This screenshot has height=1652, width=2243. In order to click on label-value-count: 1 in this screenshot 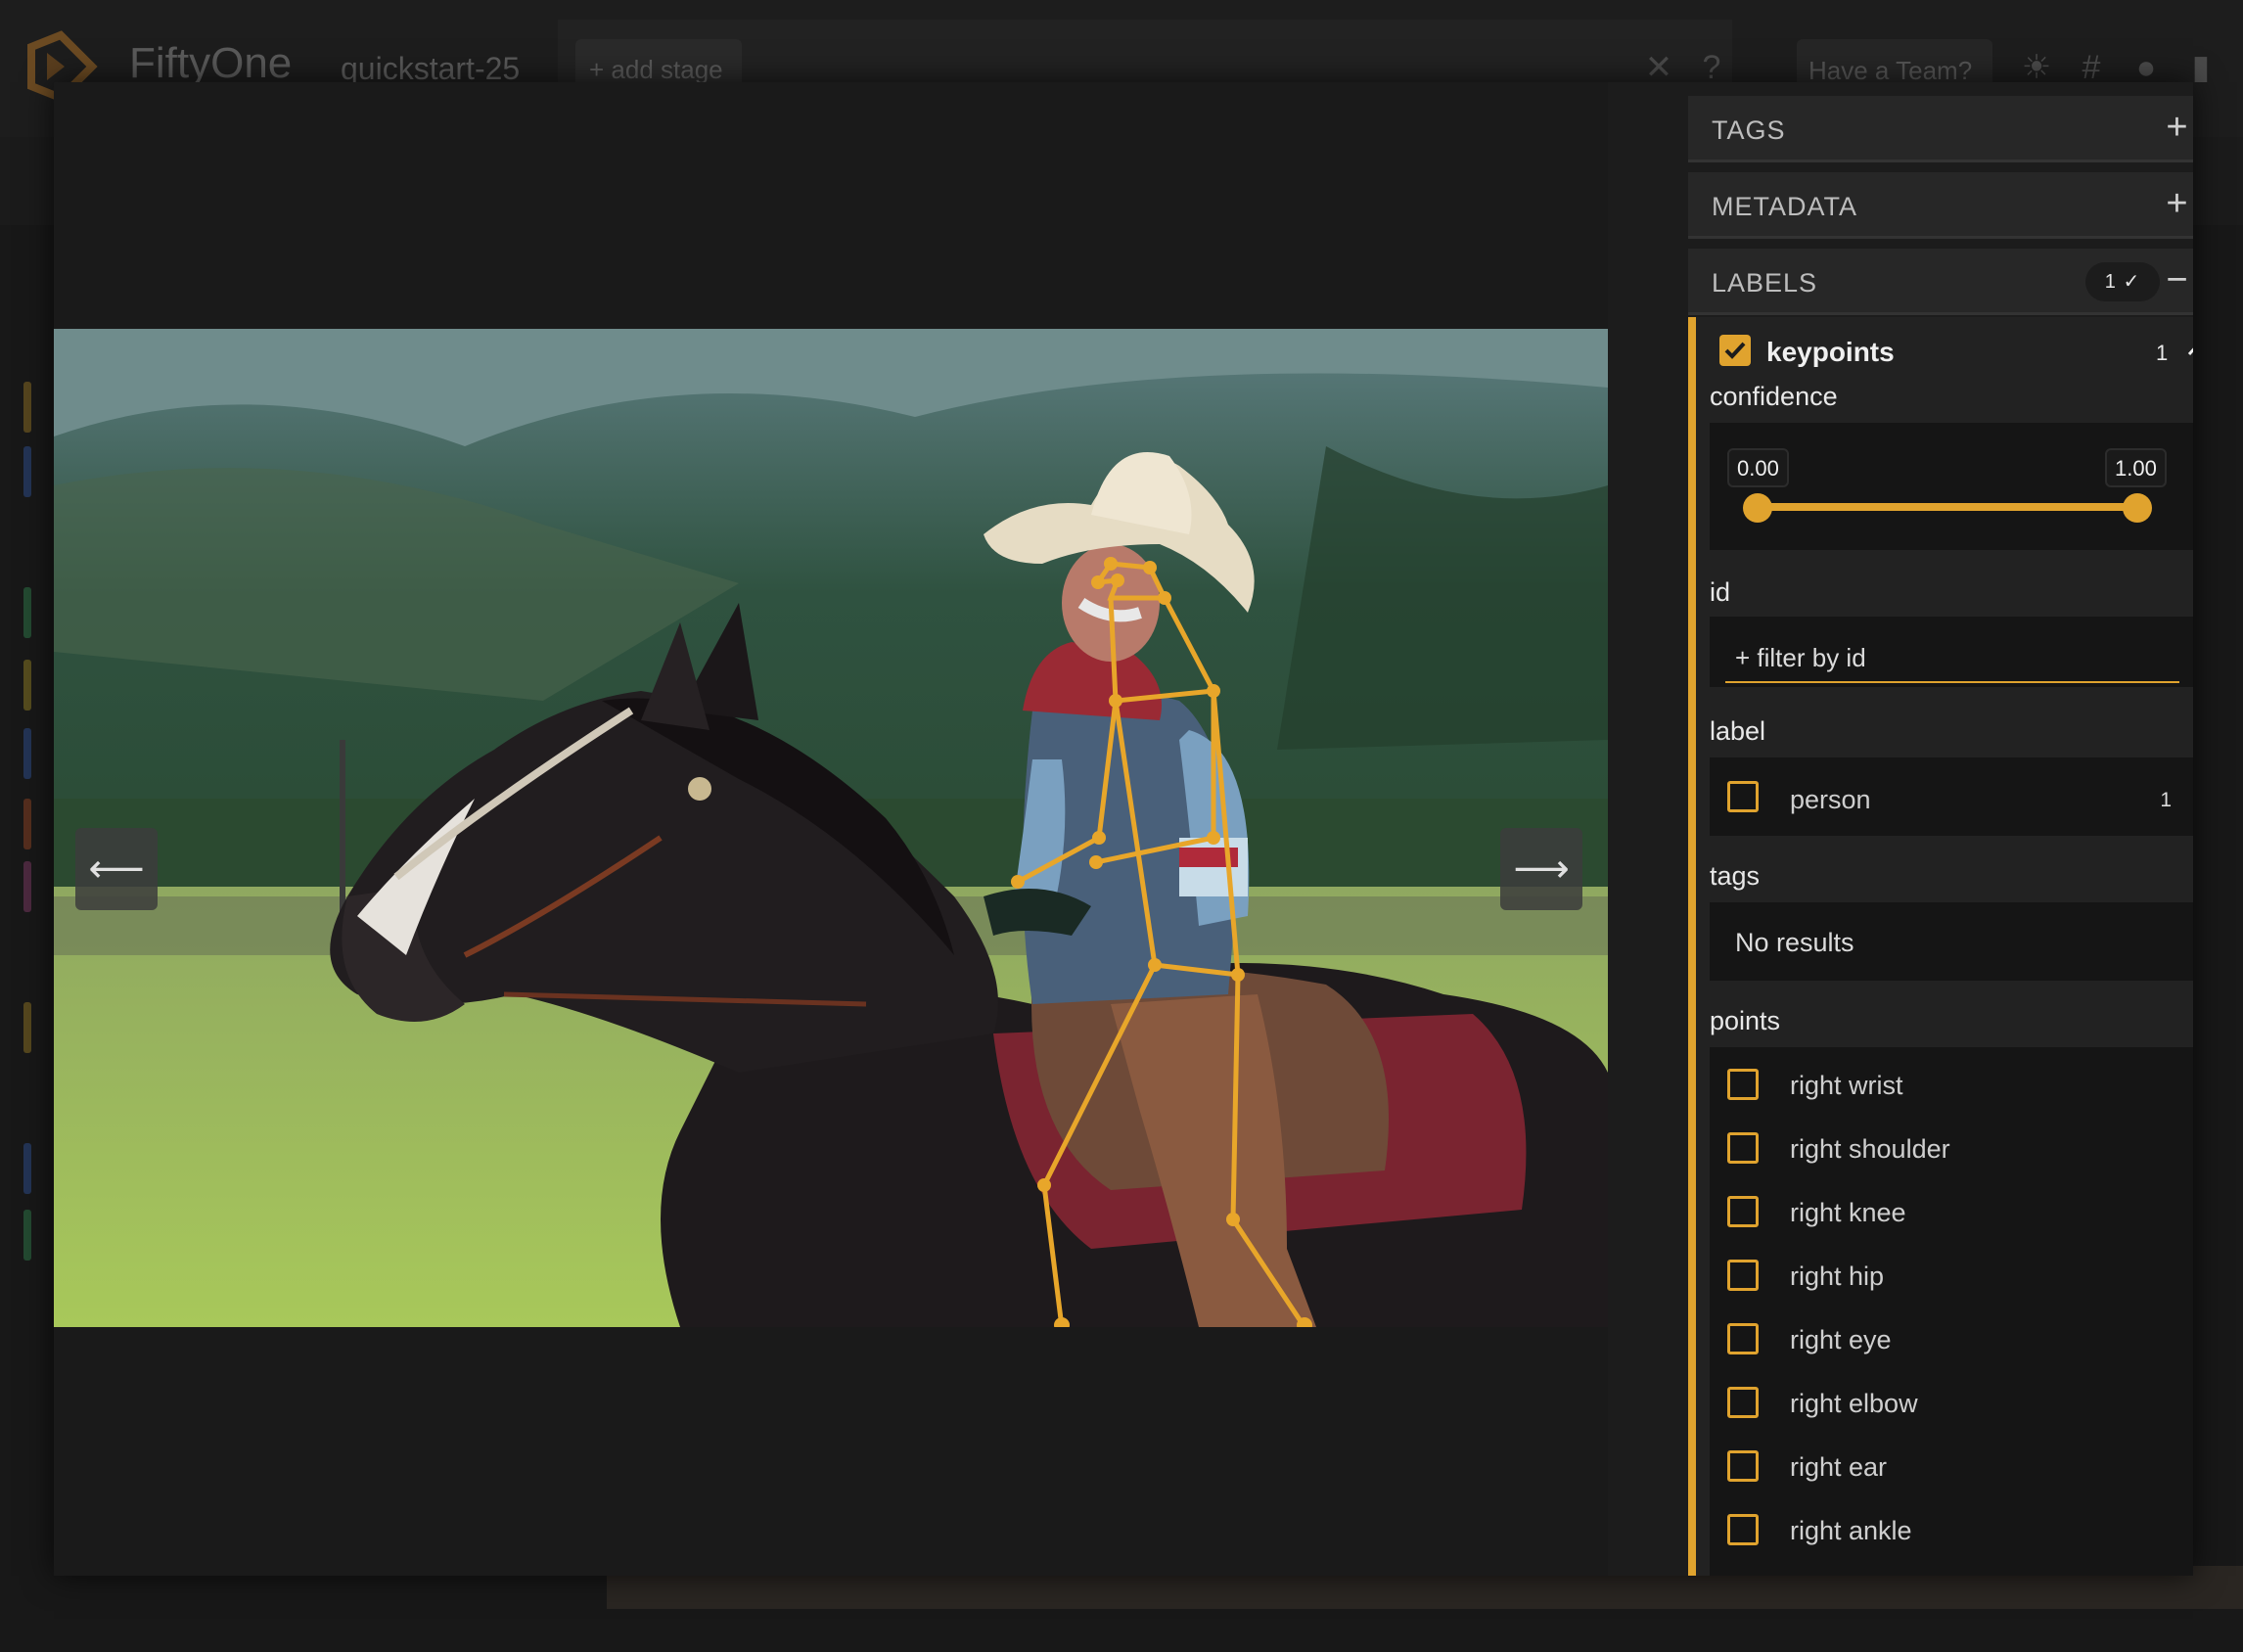, I will do `click(2166, 800)`.